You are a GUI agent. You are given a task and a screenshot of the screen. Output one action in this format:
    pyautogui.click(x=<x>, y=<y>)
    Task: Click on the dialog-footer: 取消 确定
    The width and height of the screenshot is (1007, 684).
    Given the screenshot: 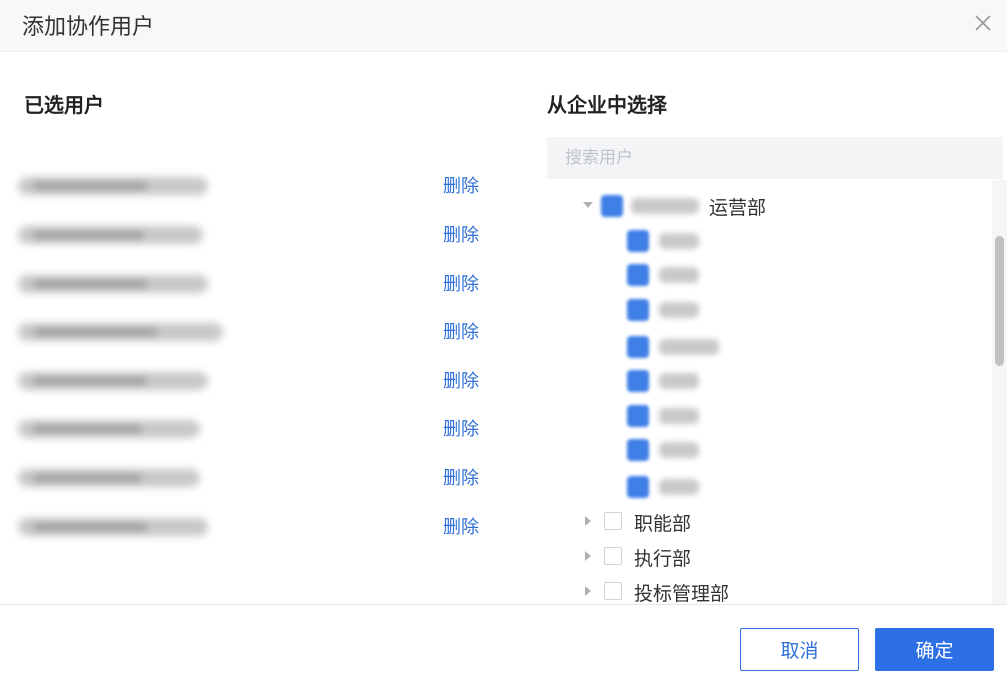 What is the action you would take?
    pyautogui.click(x=503, y=644)
    